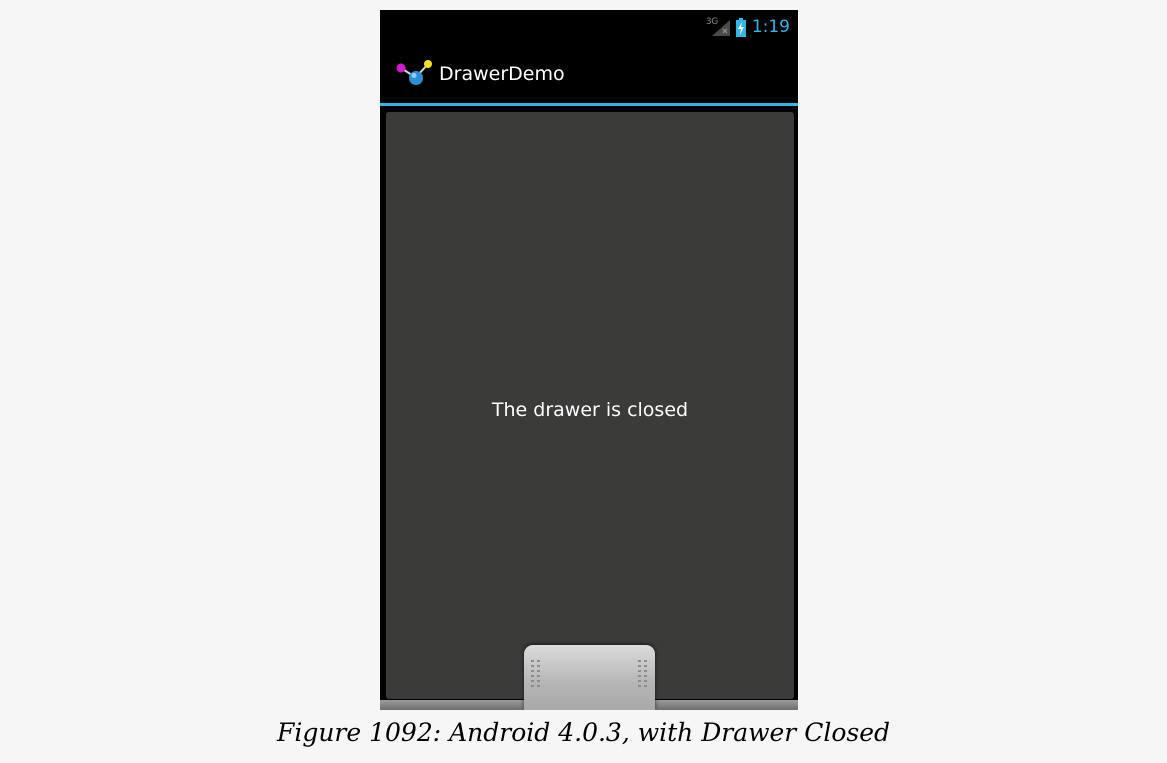  Describe the element at coordinates (589, 677) in the screenshot. I see `drawer-handle` at that location.